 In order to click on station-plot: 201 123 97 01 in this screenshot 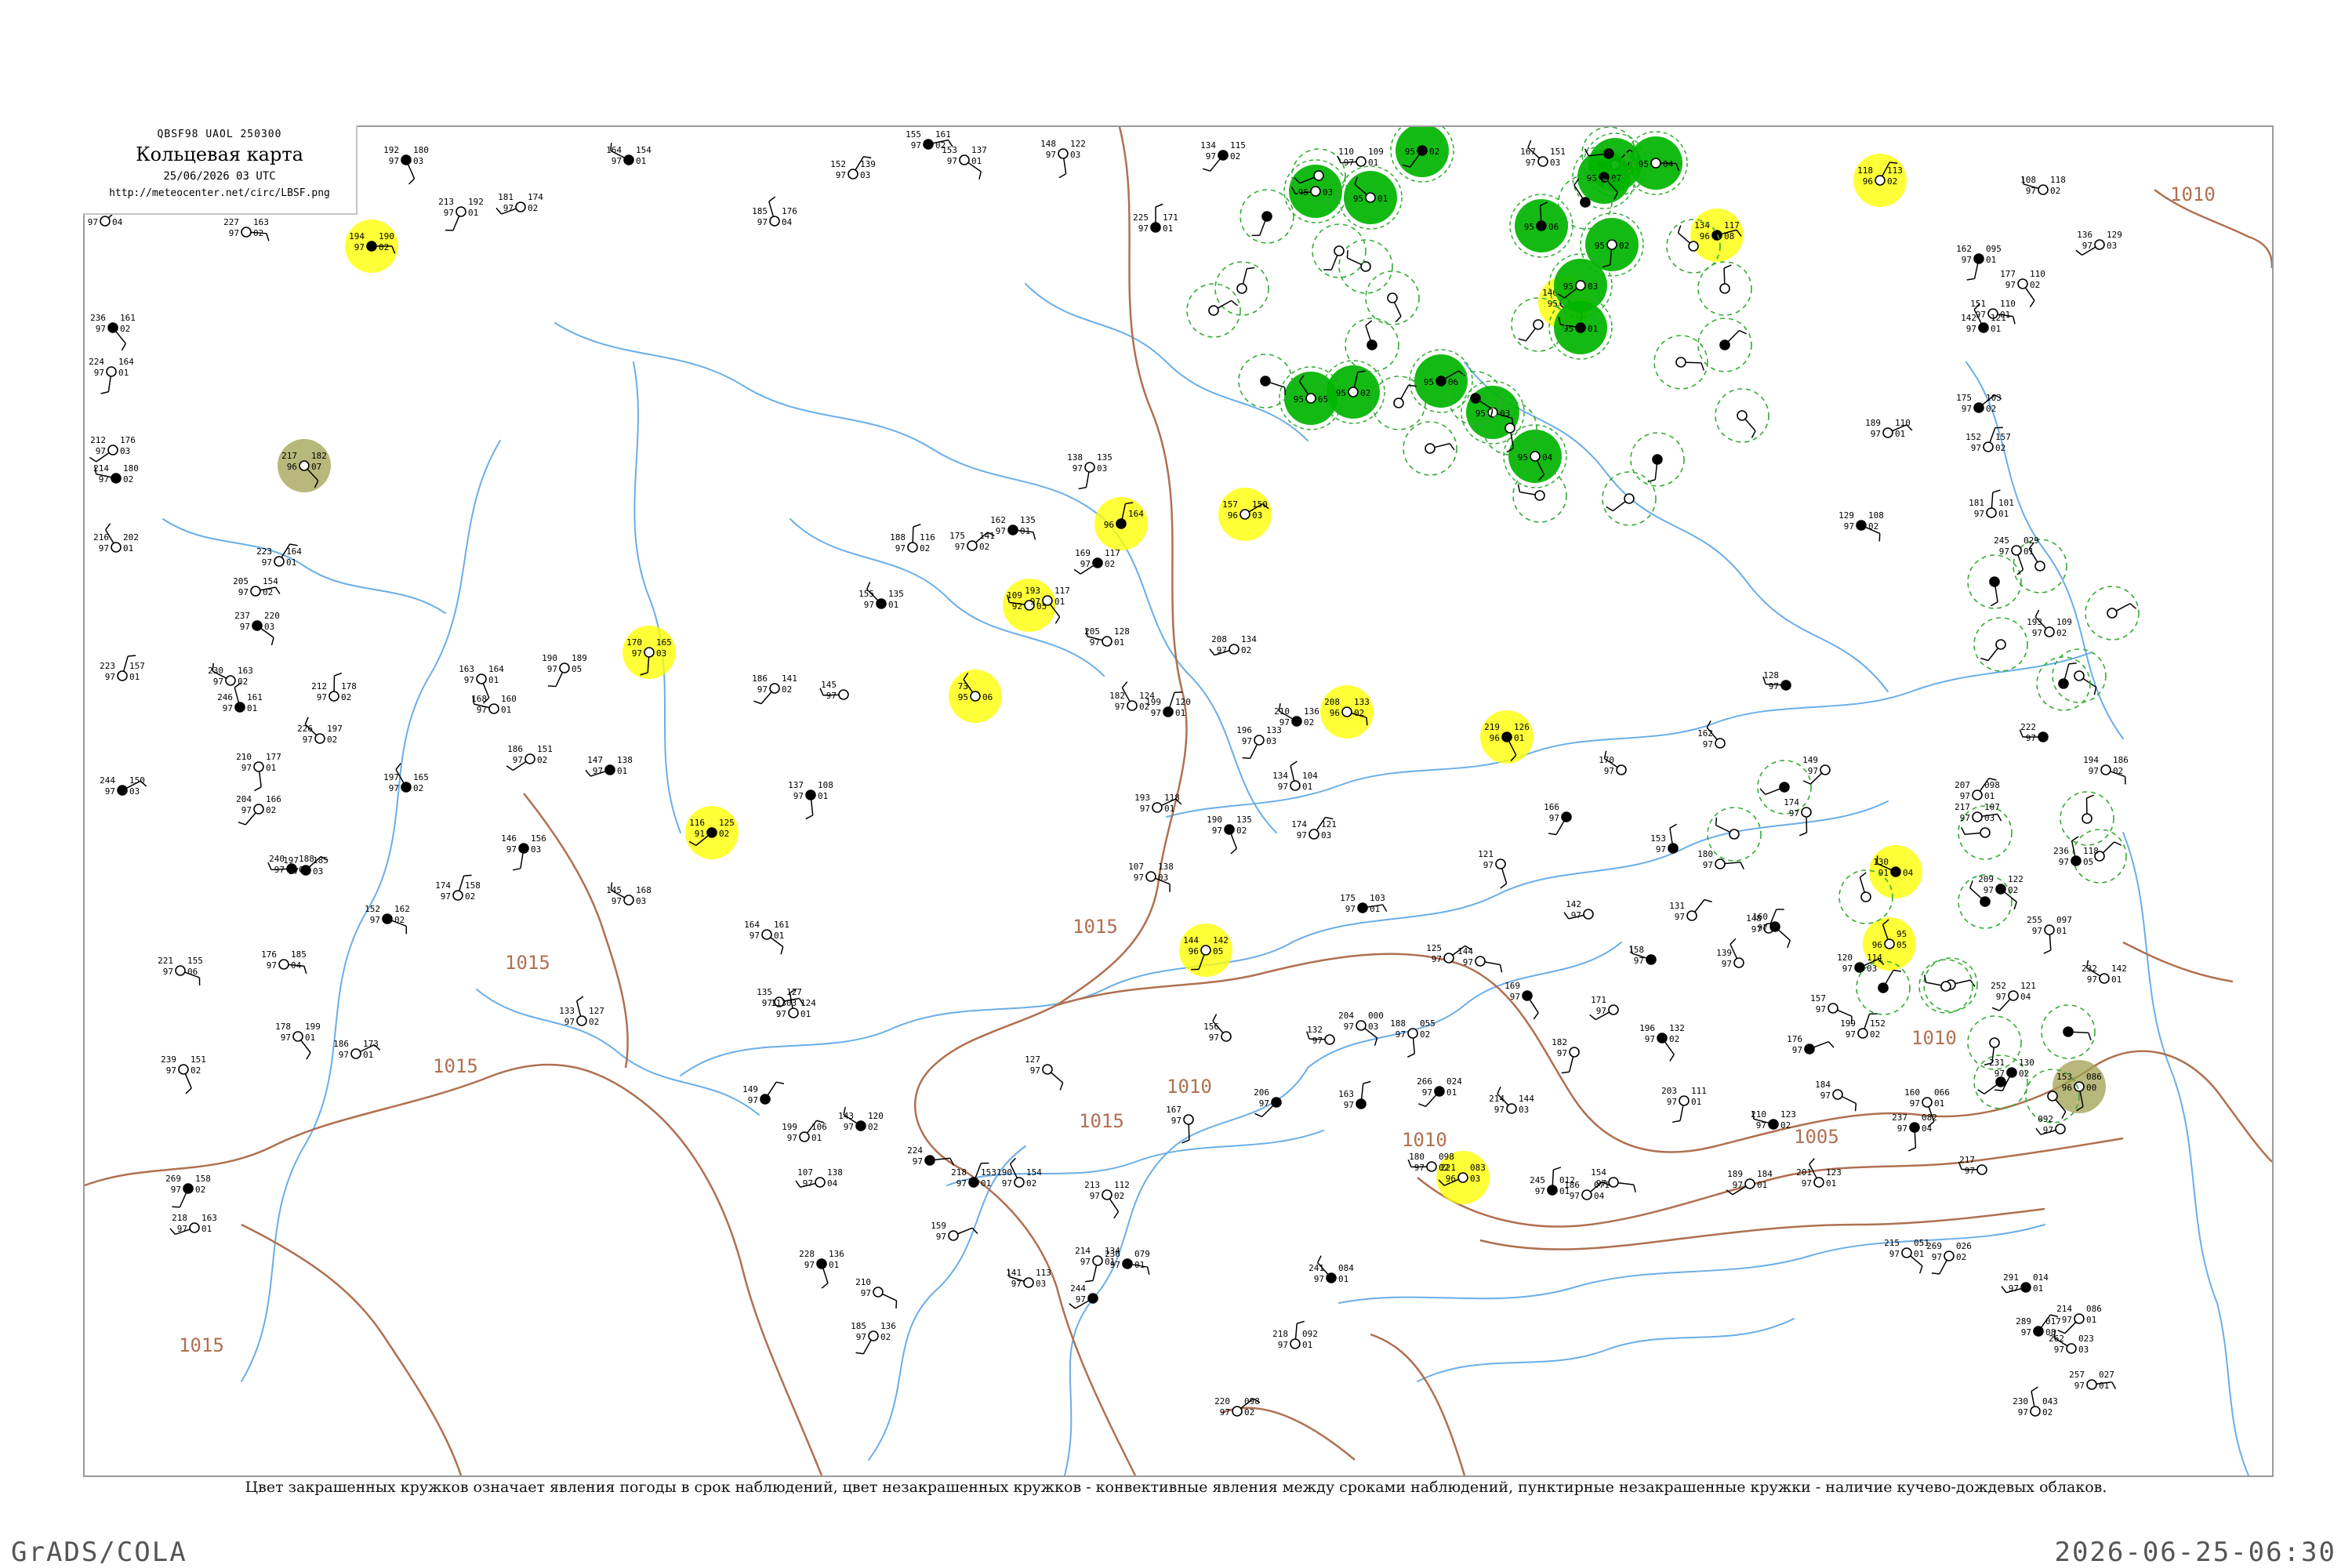, I will do `click(1819, 1173)`.